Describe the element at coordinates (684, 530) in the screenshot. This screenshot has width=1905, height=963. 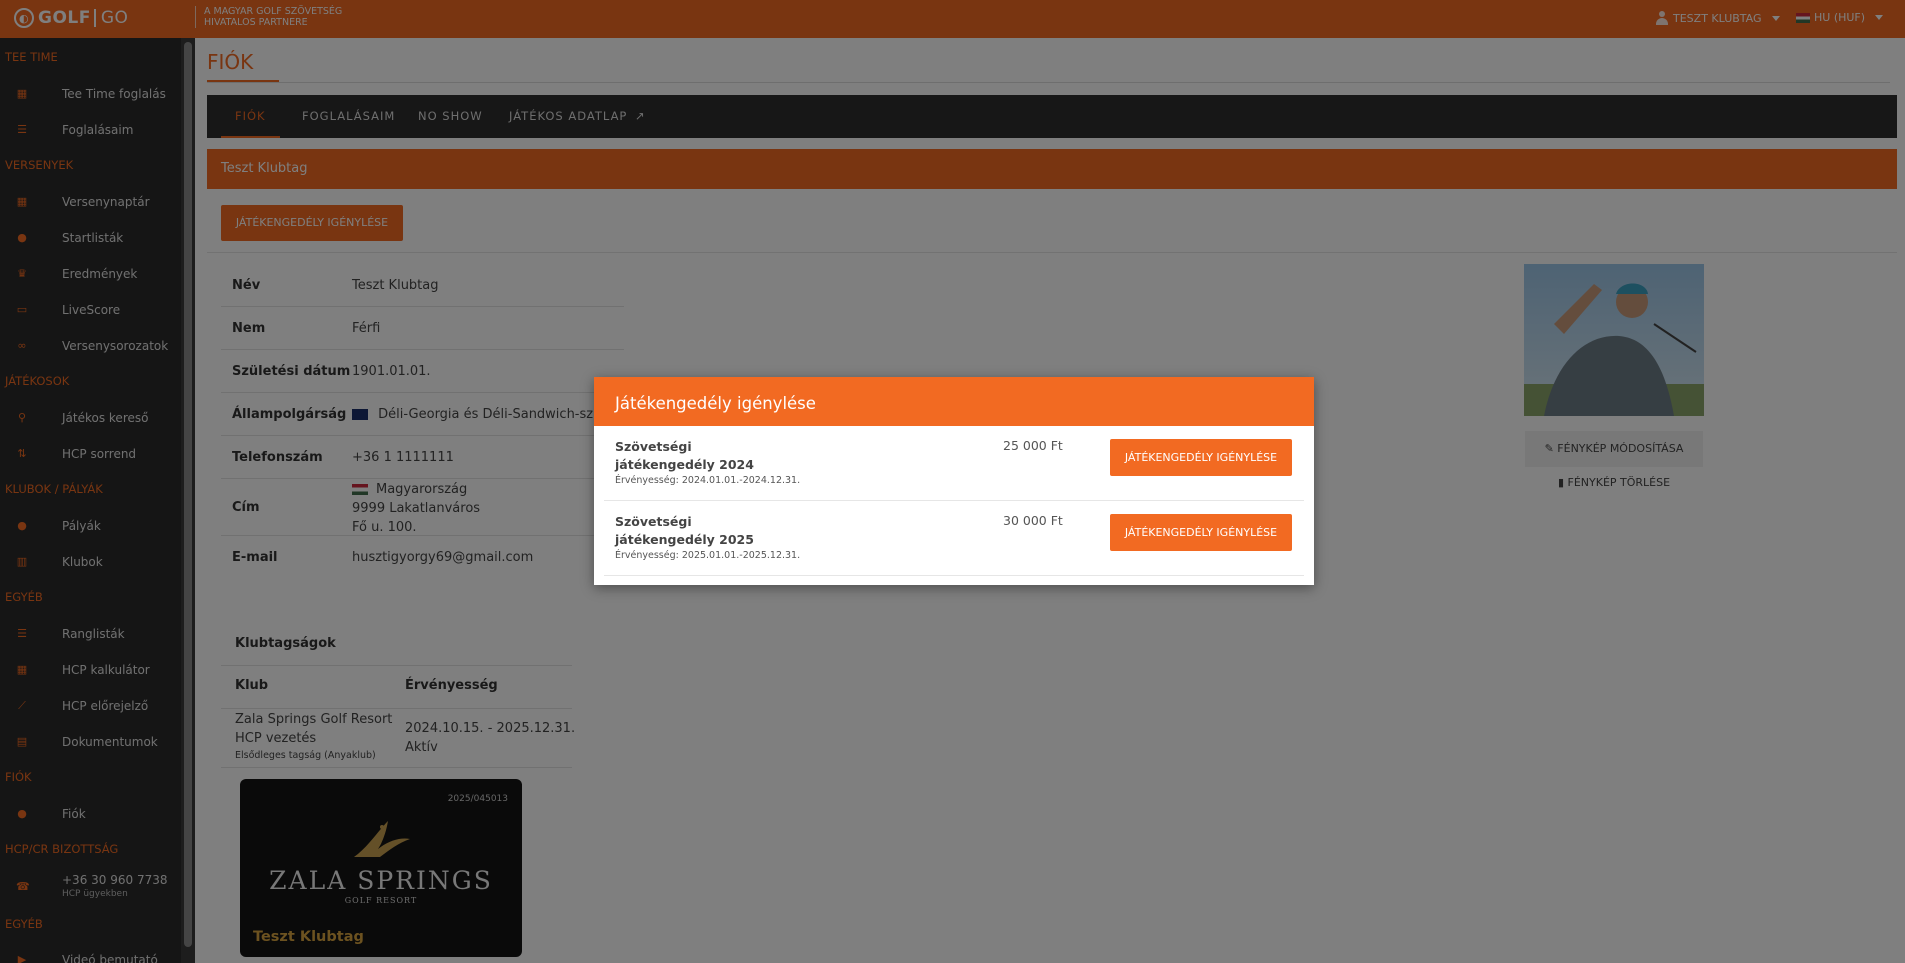
I see `license-name: Szövetségi játékengedély 2025` at that location.